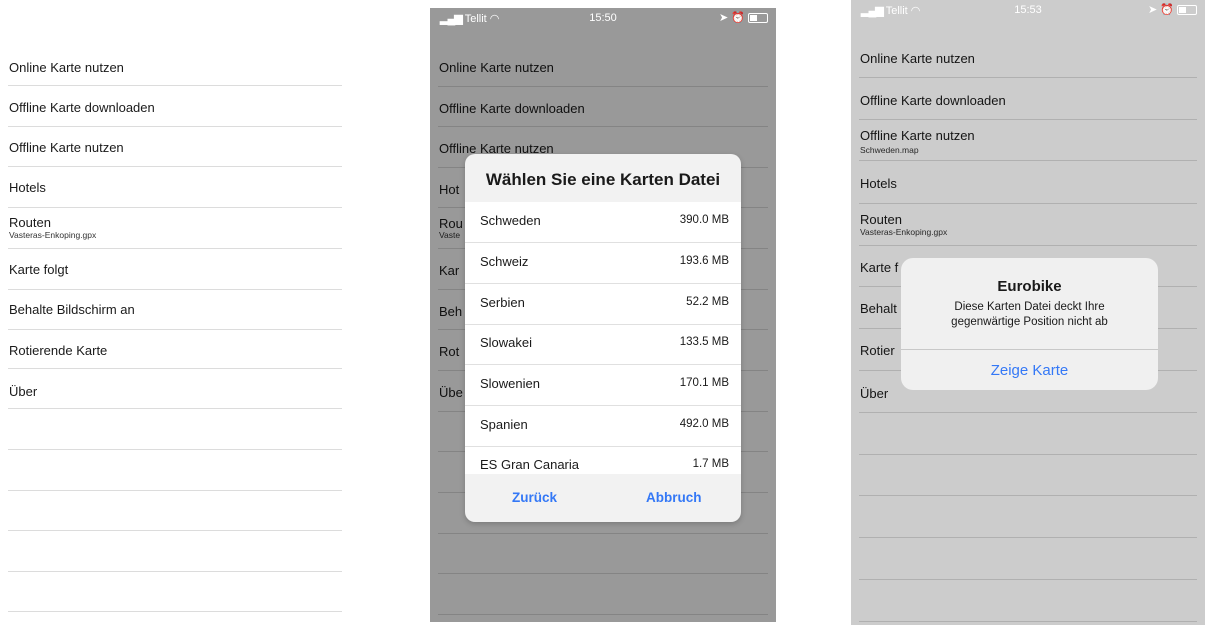  What do you see at coordinates (707, 302) in the screenshot?
I see `map-file-size: 52.2 MB` at bounding box center [707, 302].